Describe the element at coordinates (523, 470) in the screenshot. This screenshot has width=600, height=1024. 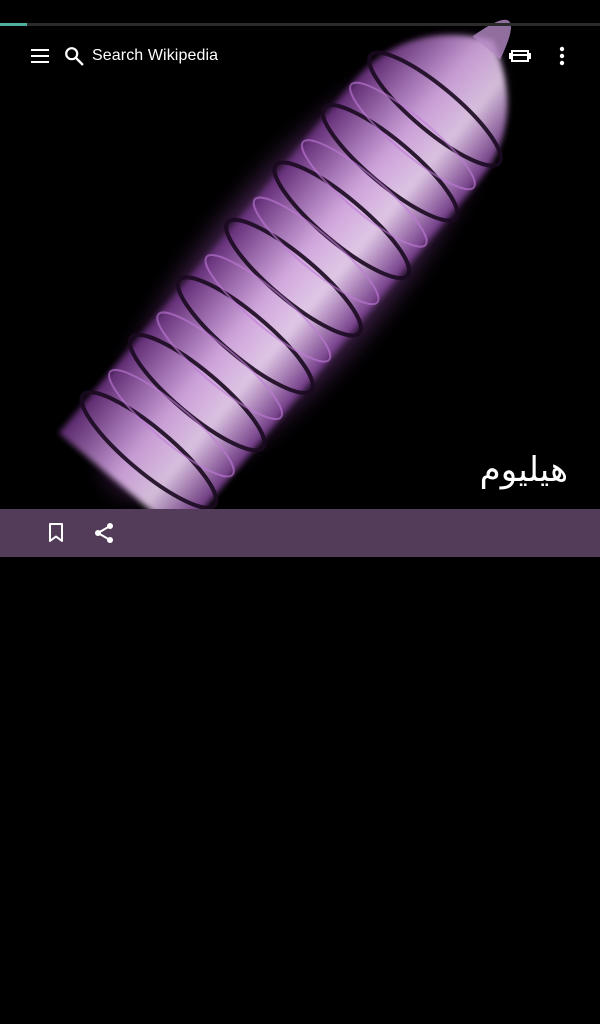
I see `article-title: هيليوم` at that location.